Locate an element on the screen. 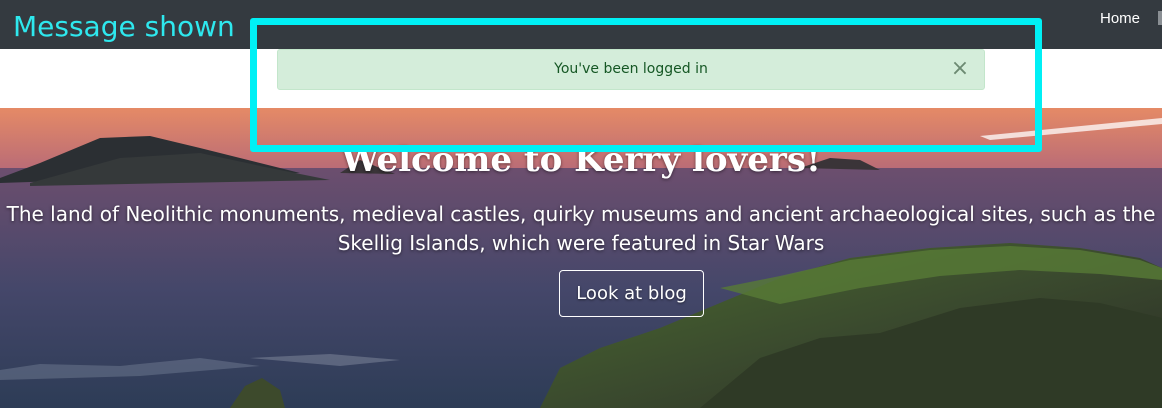 This screenshot has width=1162, height=408. nav-link-home: Home is located at coordinates (1120, 18).